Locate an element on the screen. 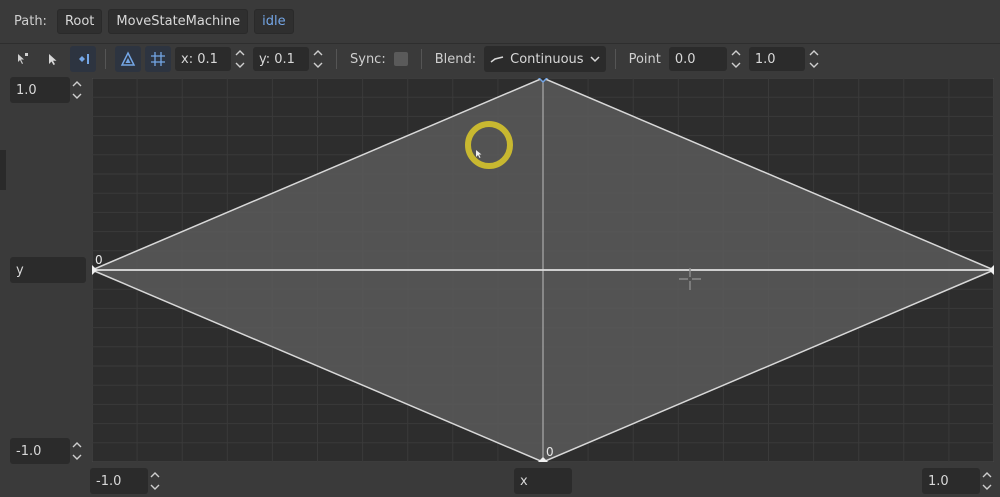 The image size is (1000, 497). y-min-stepper is located at coordinates (78, 451).